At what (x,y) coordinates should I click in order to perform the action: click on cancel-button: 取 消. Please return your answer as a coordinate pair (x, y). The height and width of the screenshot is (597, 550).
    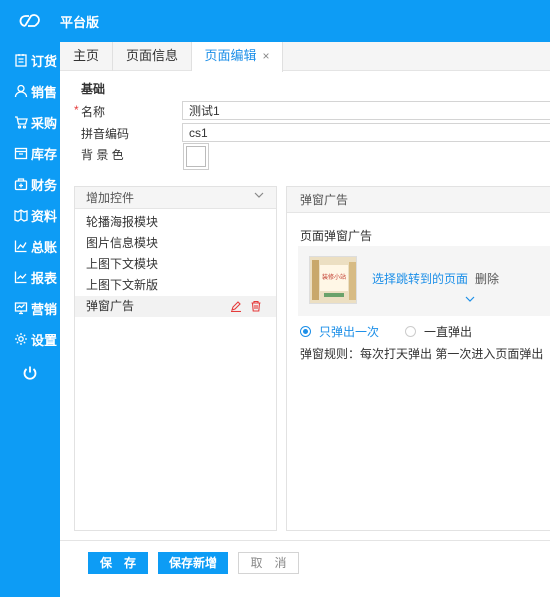
    Looking at the image, I should click on (268, 563).